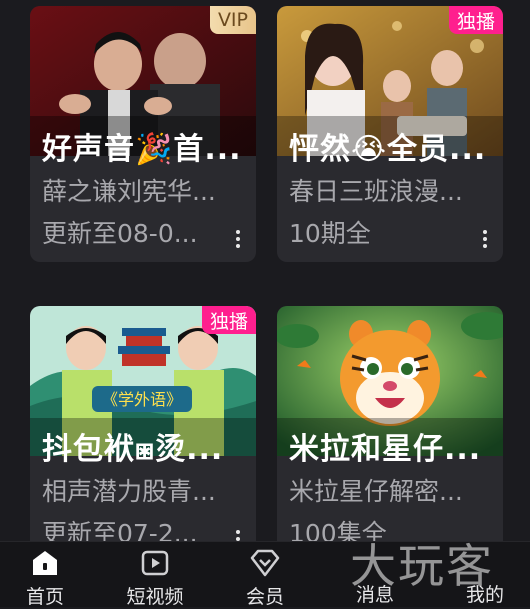 The height and width of the screenshot is (609, 530). What do you see at coordinates (45, 563) in the screenshot?
I see `home-icon` at bounding box center [45, 563].